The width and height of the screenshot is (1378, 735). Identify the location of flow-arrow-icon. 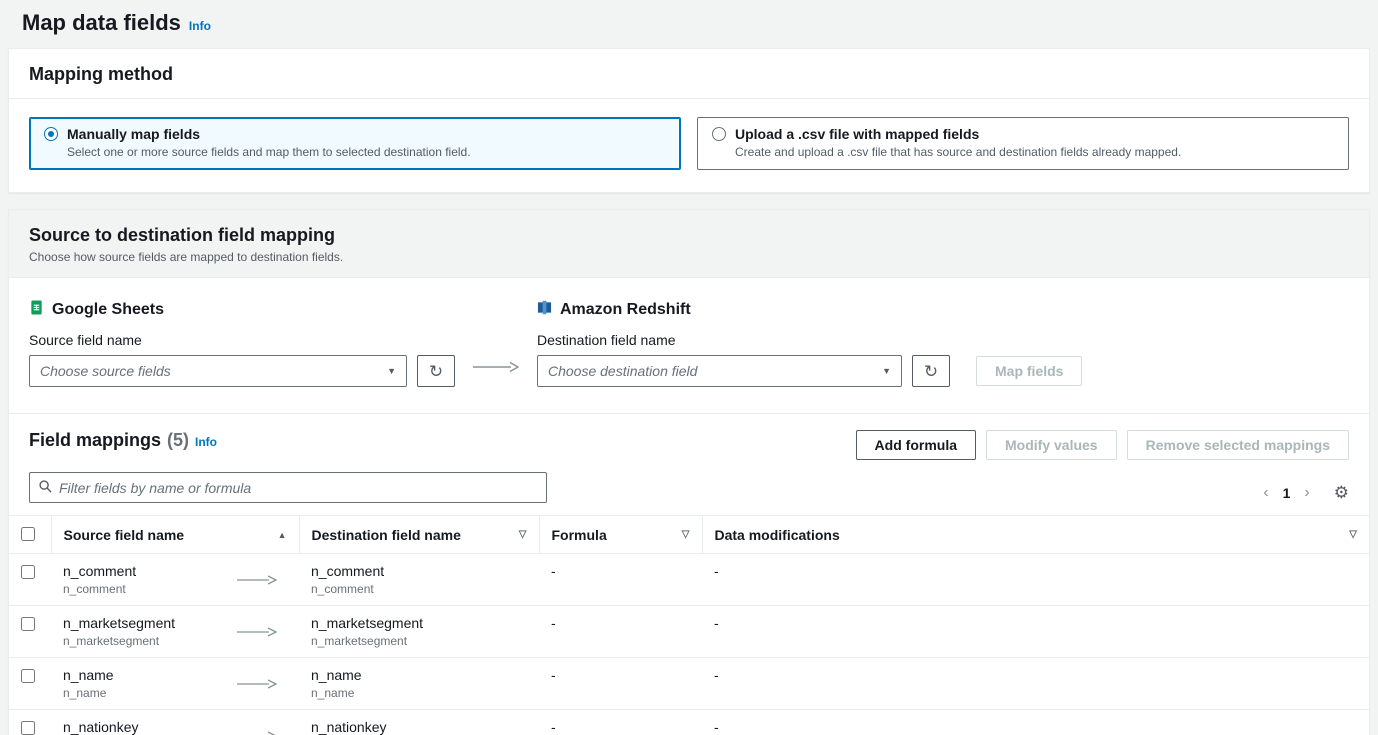
(496, 367).